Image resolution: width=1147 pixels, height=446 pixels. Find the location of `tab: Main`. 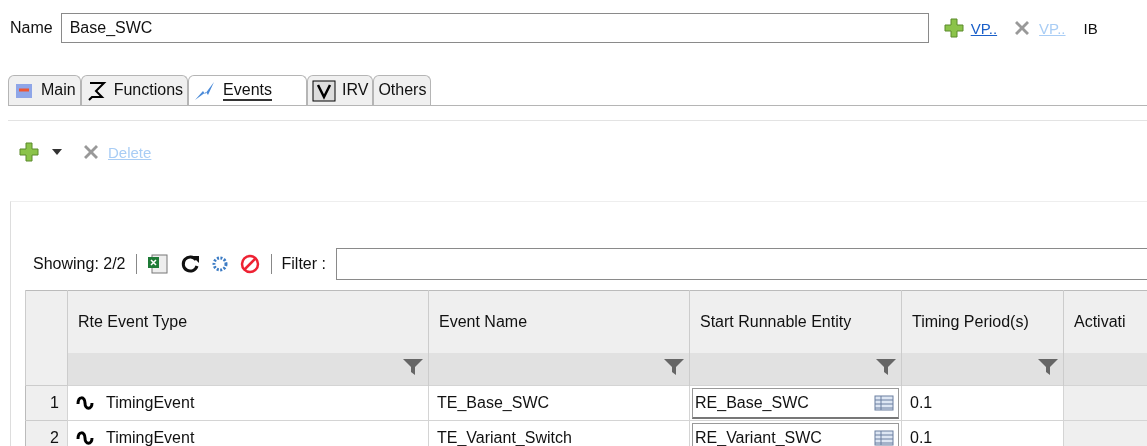

tab: Main is located at coordinates (44, 90).